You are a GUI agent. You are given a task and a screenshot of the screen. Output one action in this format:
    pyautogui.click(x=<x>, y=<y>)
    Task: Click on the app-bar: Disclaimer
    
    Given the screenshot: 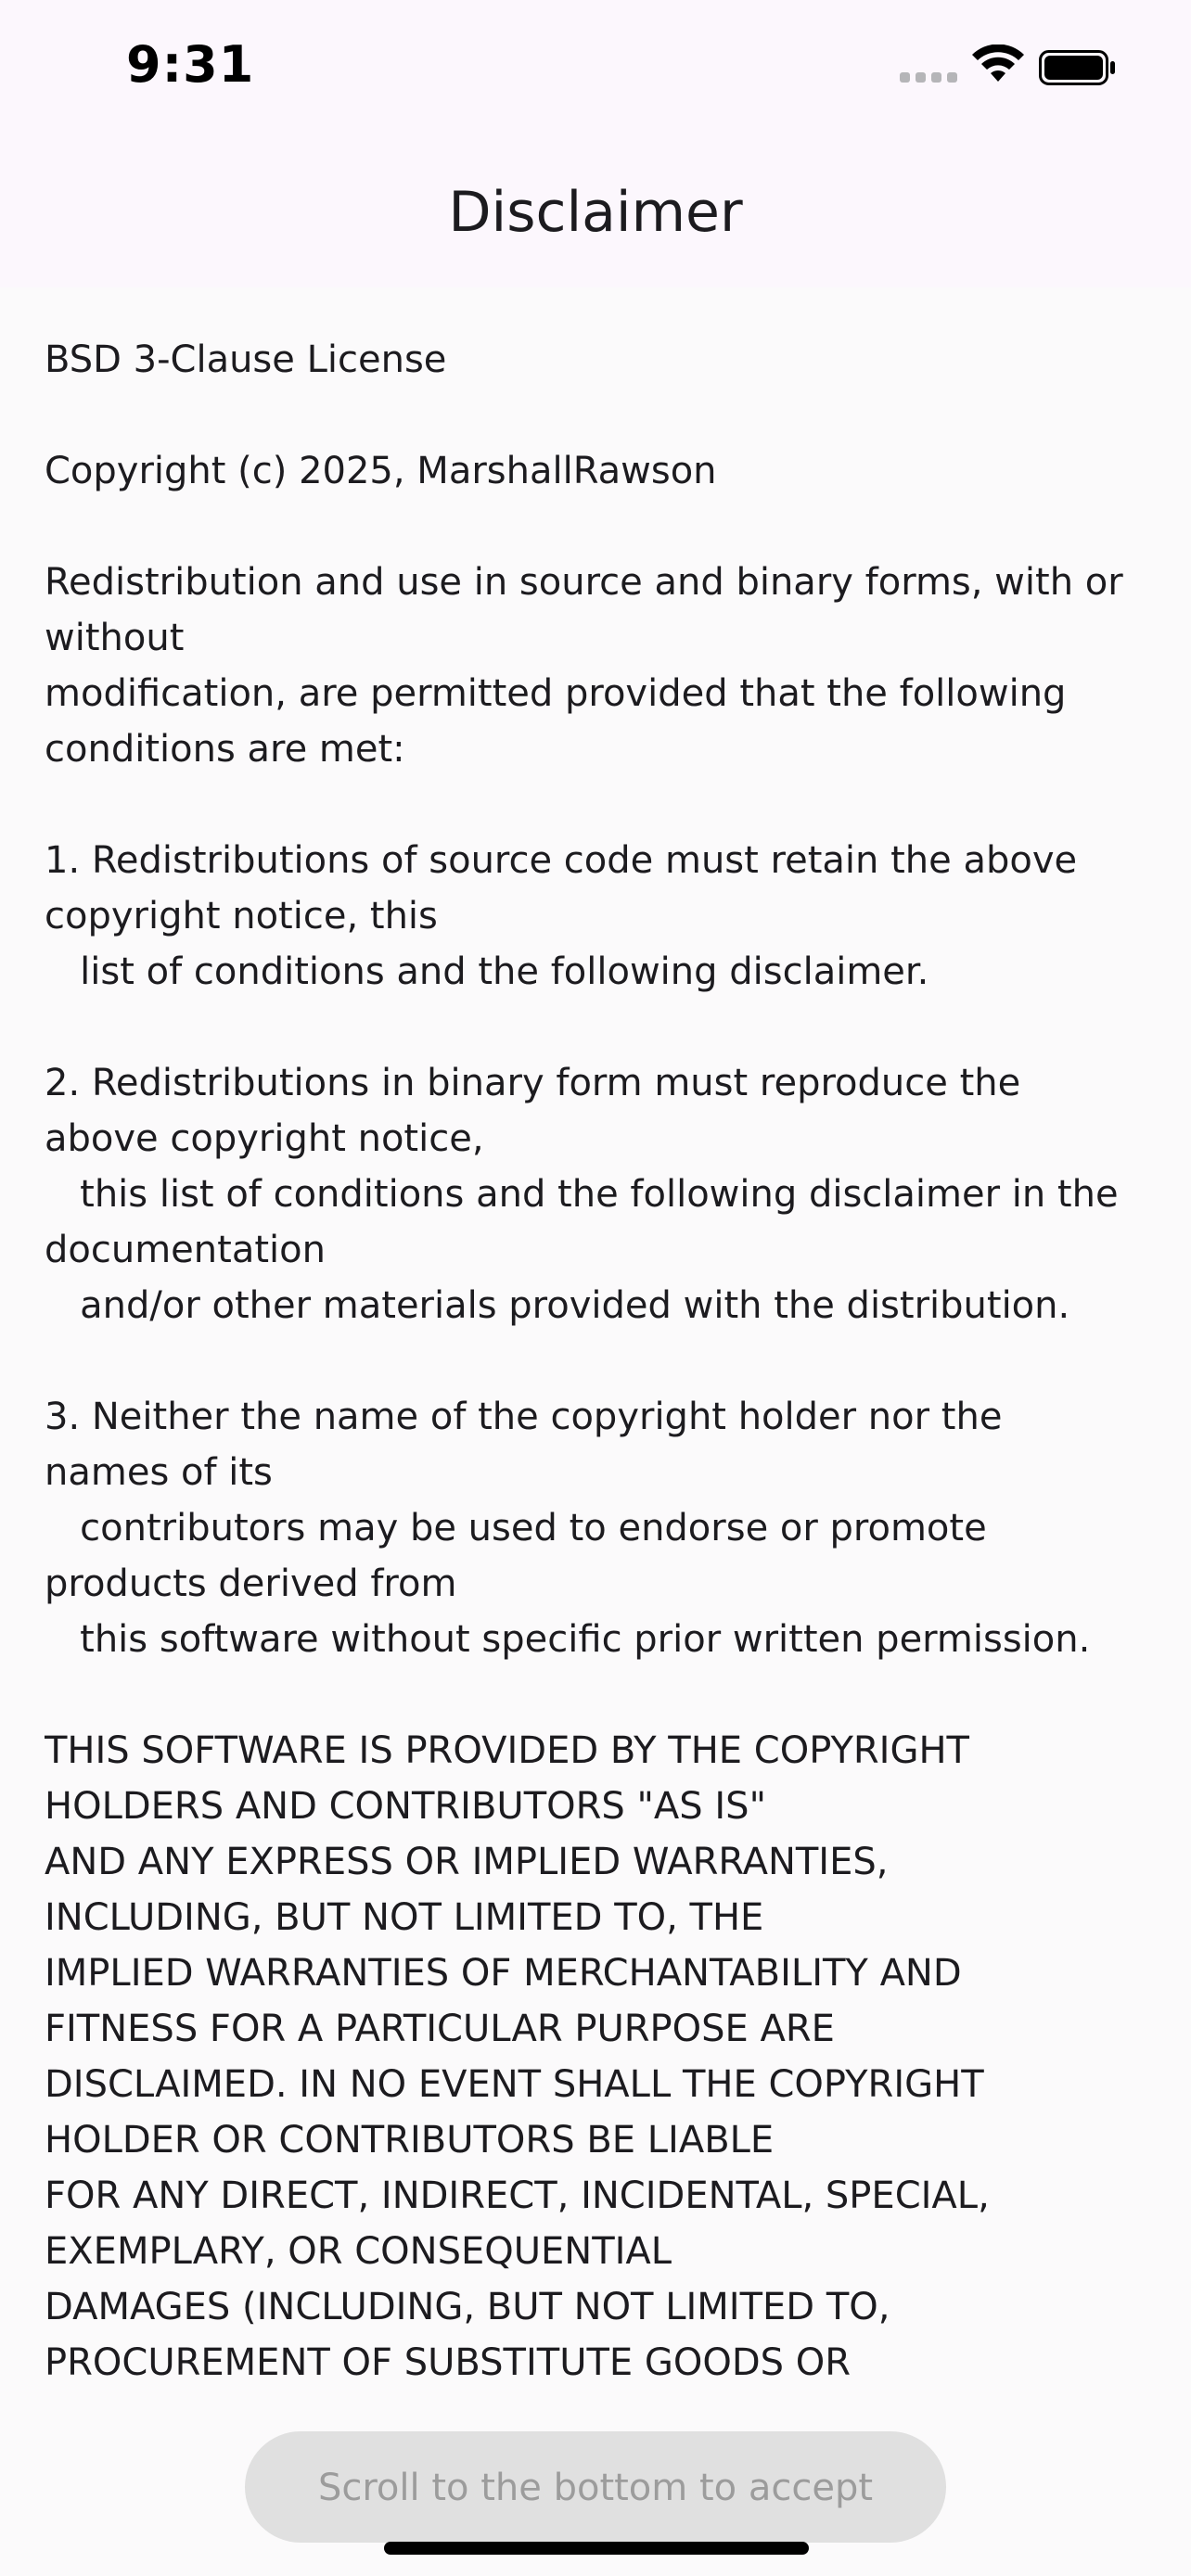 What is the action you would take?
    pyautogui.click(x=595, y=213)
    